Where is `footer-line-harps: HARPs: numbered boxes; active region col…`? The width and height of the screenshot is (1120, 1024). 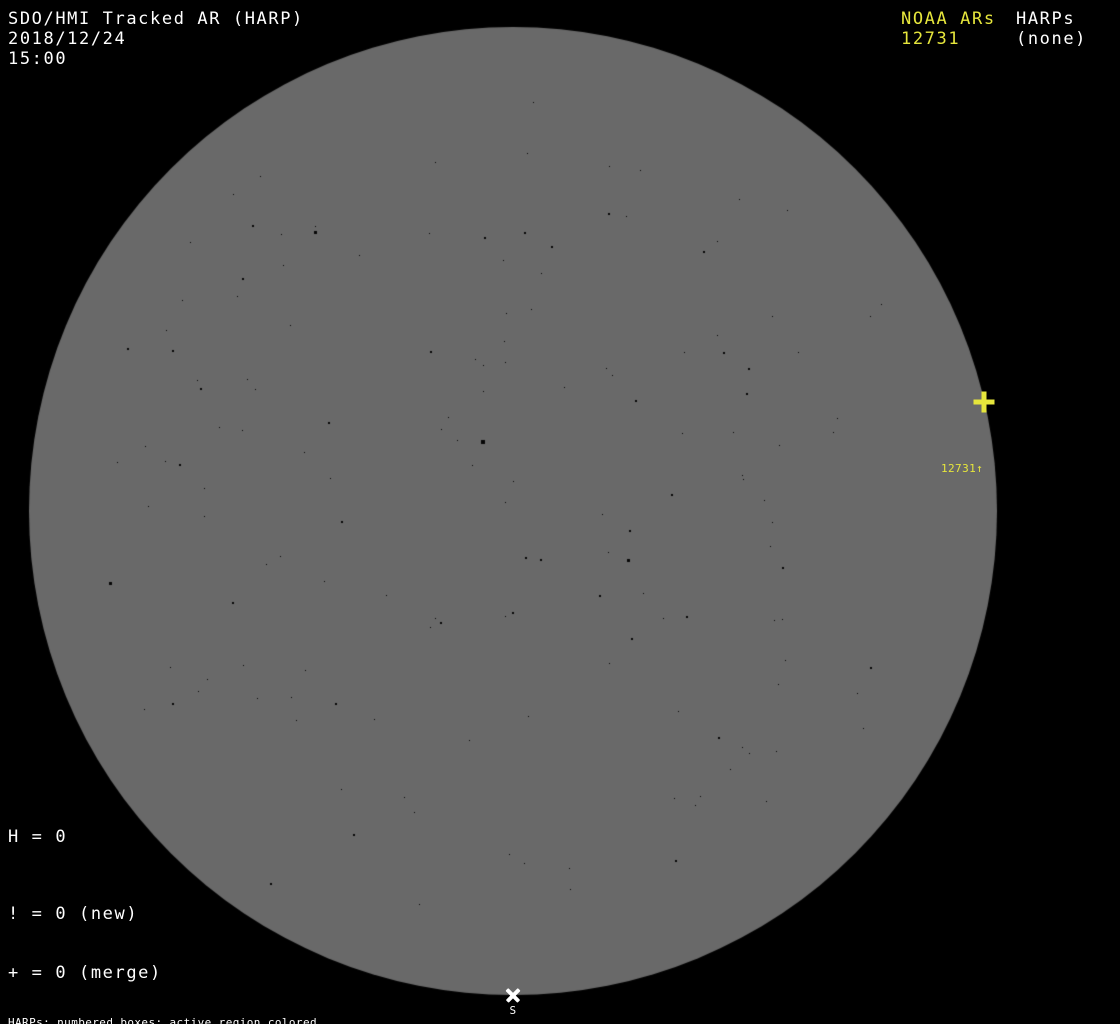 footer-line-harps: HARPs: numbered boxes; active region col… is located at coordinates (162, 1020).